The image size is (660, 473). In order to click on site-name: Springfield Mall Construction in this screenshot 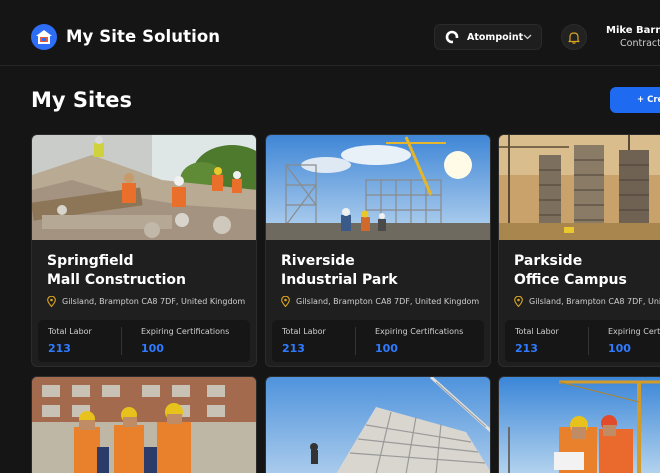, I will do `click(147, 271)`.